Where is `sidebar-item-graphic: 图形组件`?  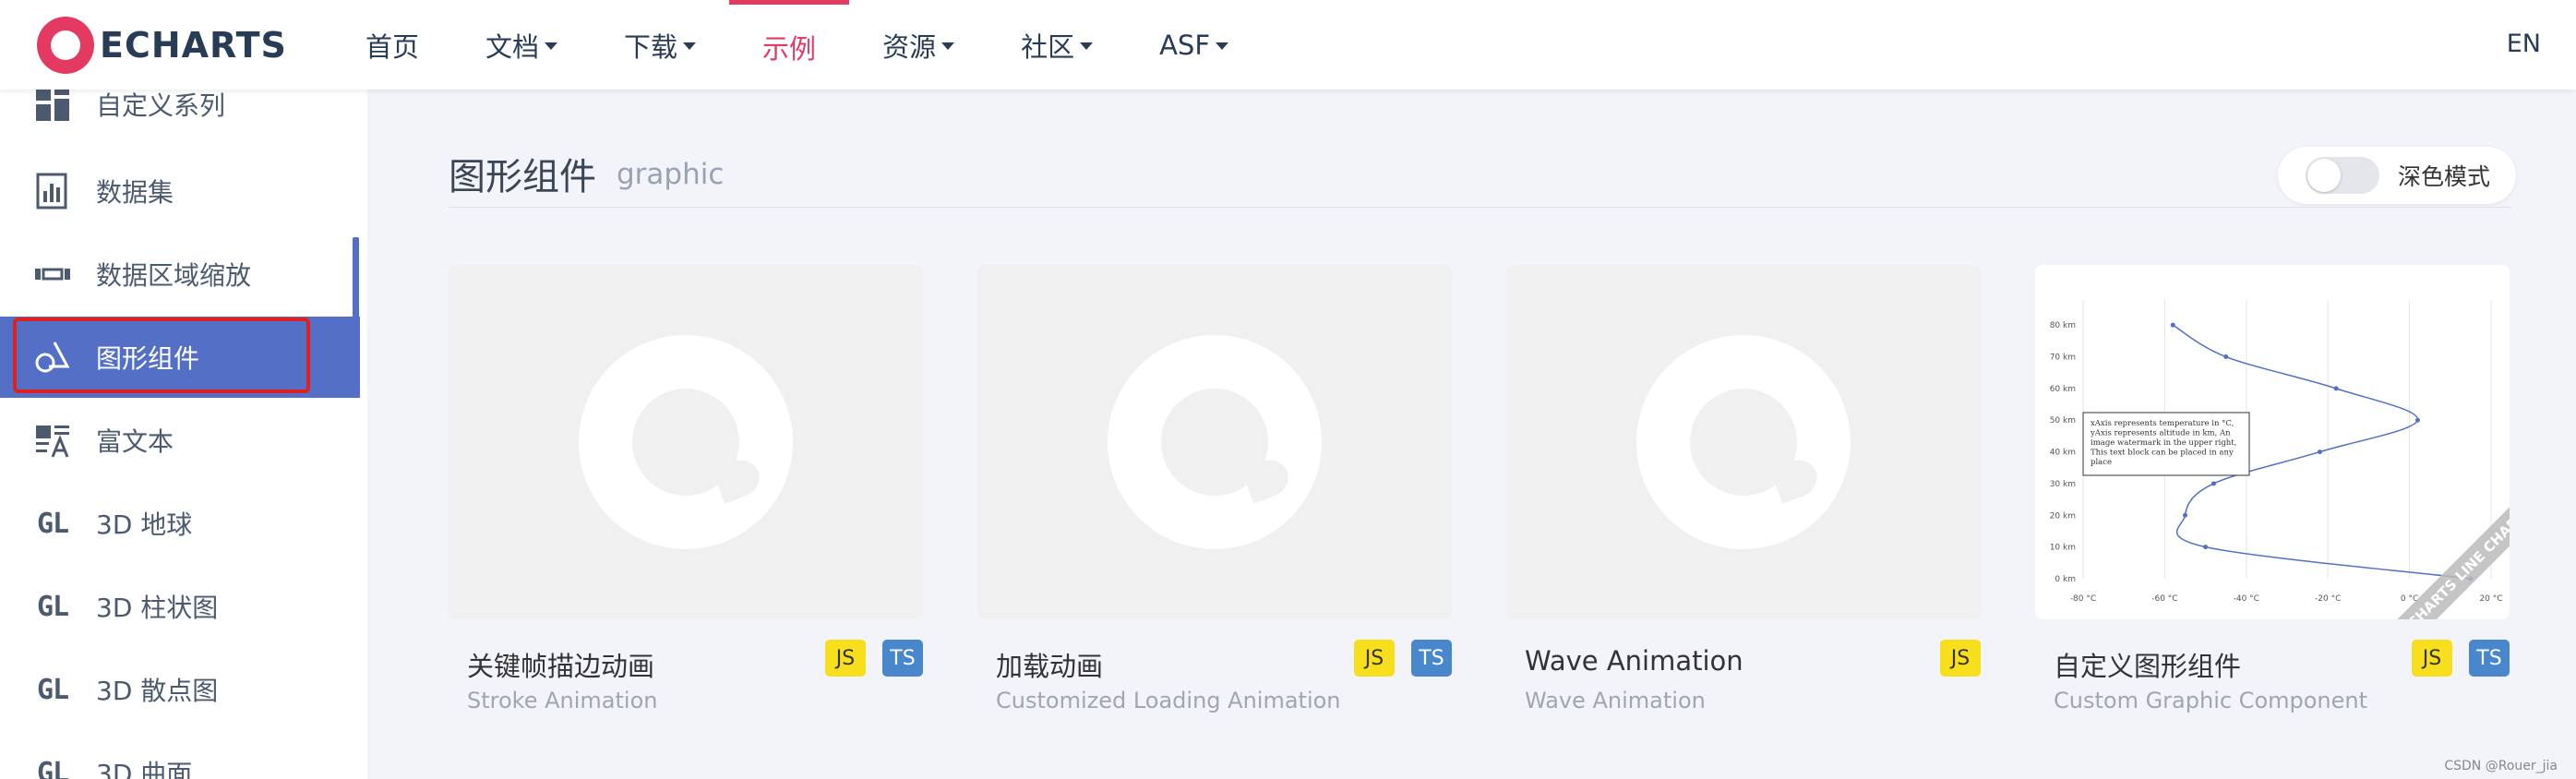 sidebar-item-graphic: 图形组件 is located at coordinates (180, 357).